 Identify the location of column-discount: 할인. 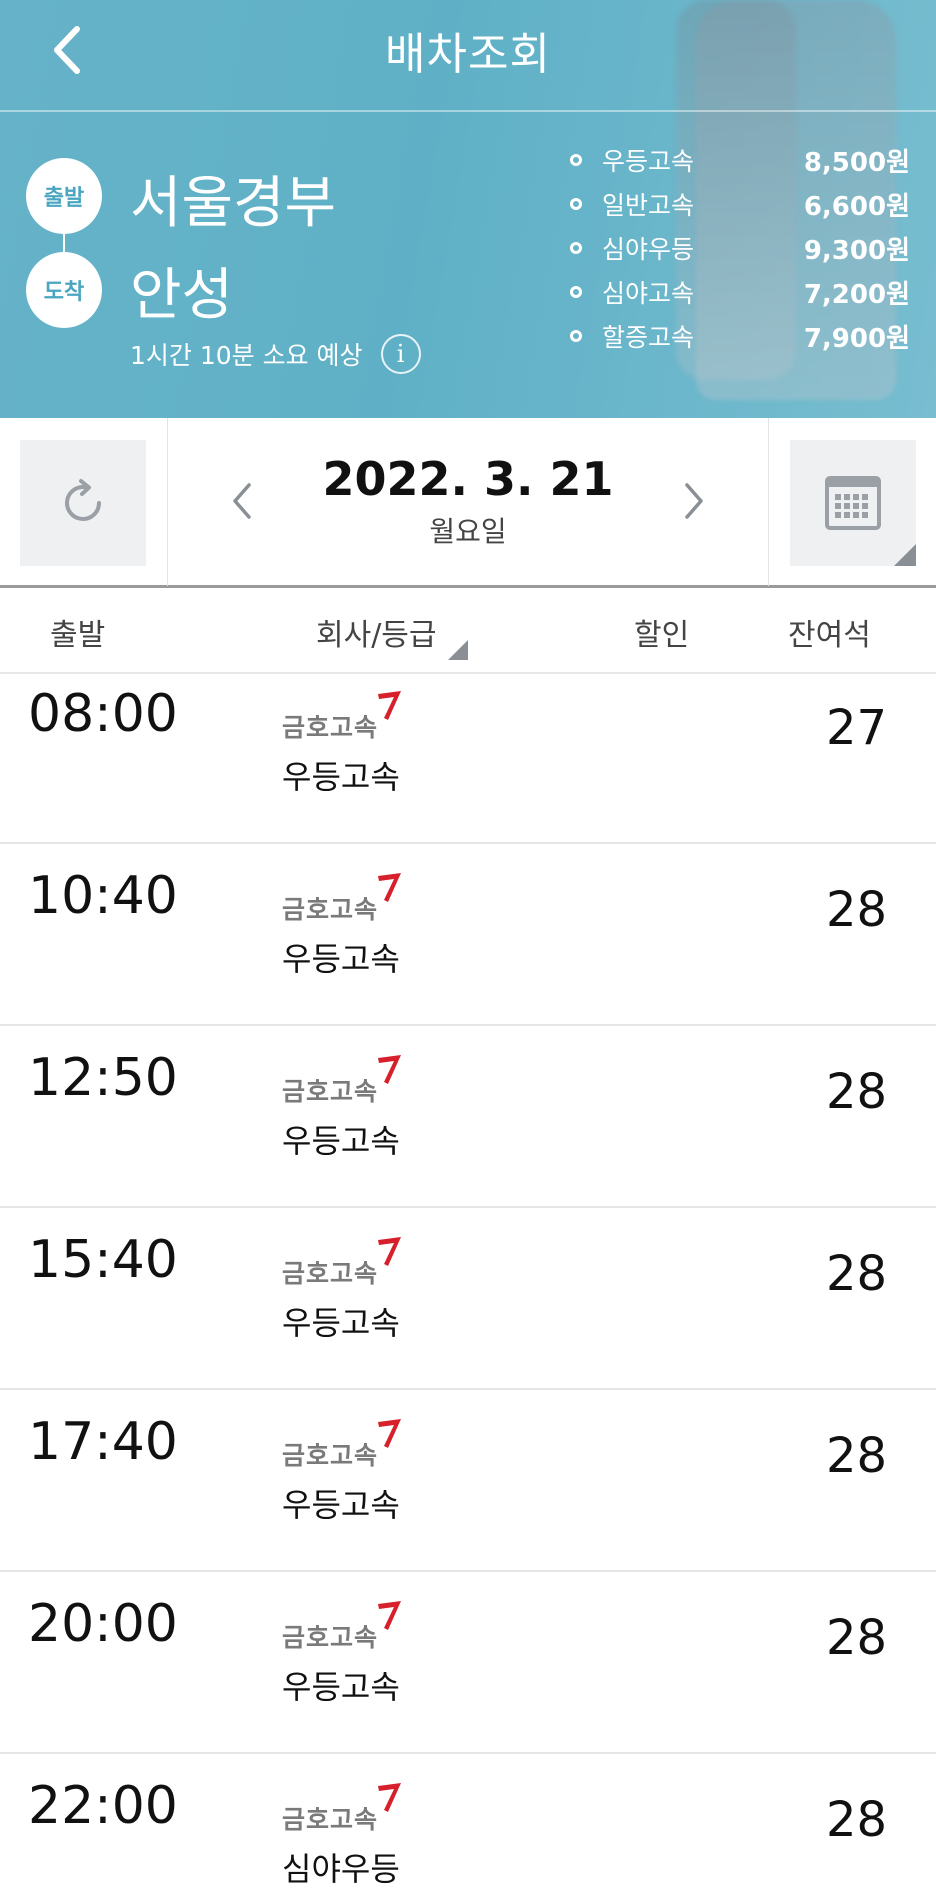
(662, 635).